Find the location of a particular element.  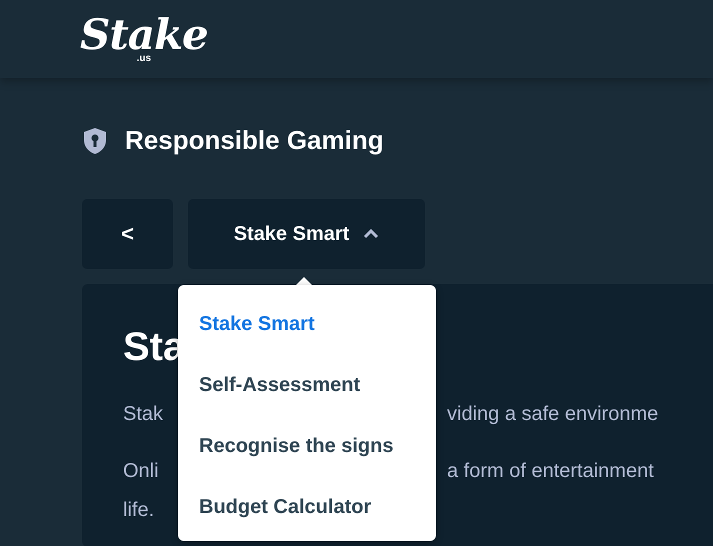

menu-item: Budget Calculator is located at coordinates (307, 516).